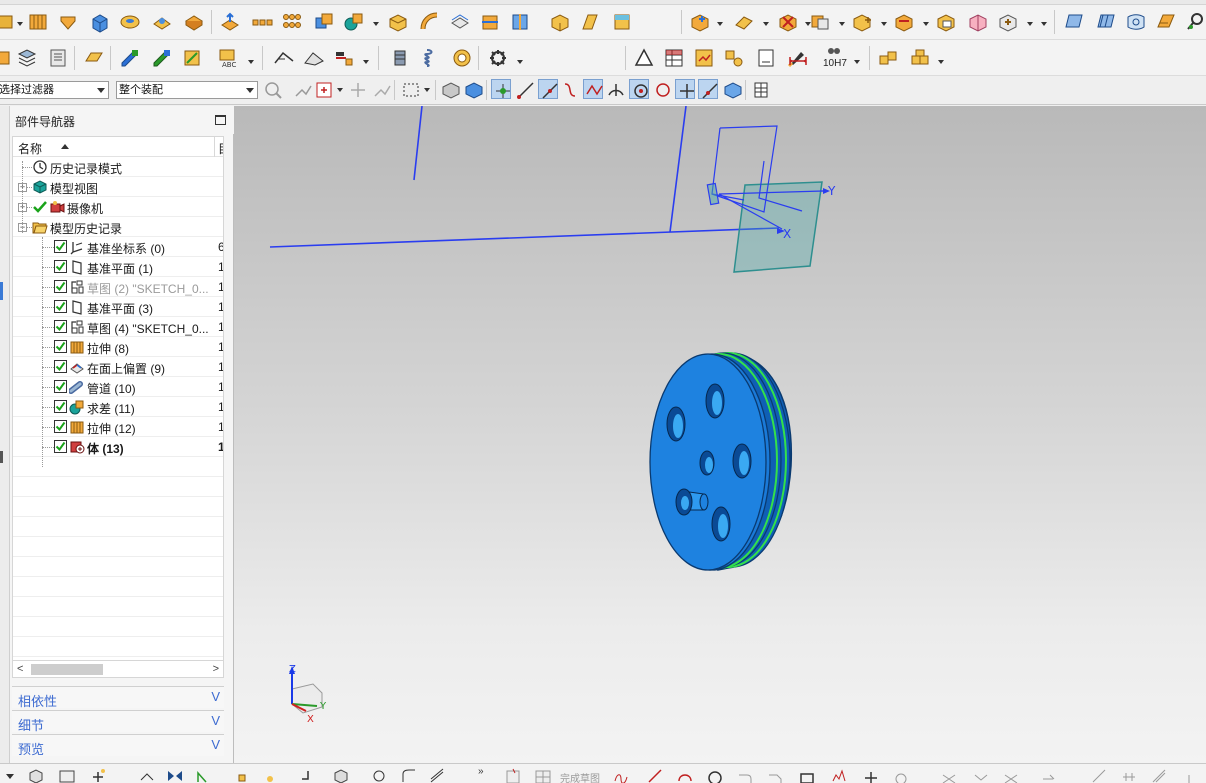 The image size is (1206, 783). I want to click on column-extra-header: 目, so click(220, 148).